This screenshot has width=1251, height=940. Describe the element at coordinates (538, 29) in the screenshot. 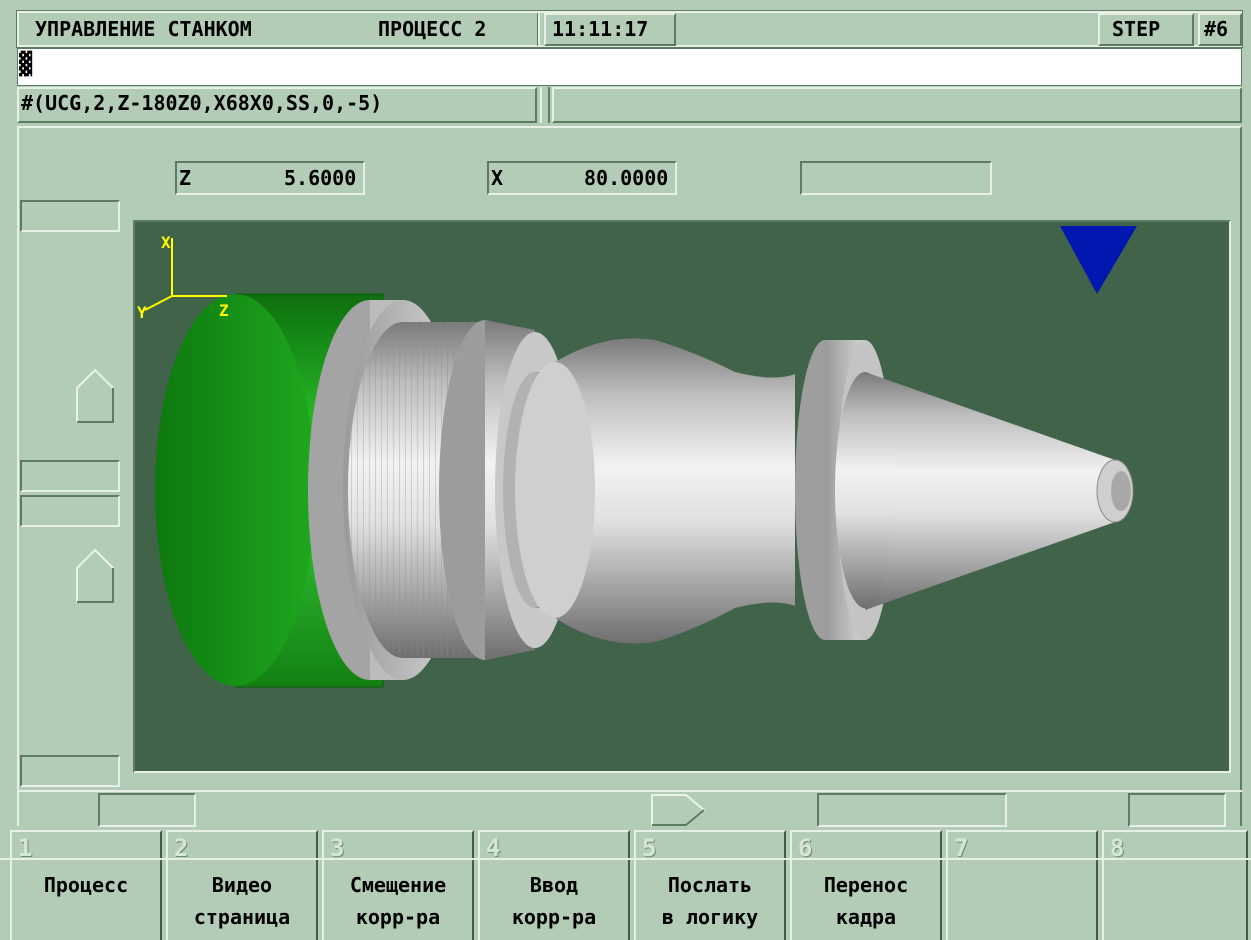

I see `header-divider` at that location.